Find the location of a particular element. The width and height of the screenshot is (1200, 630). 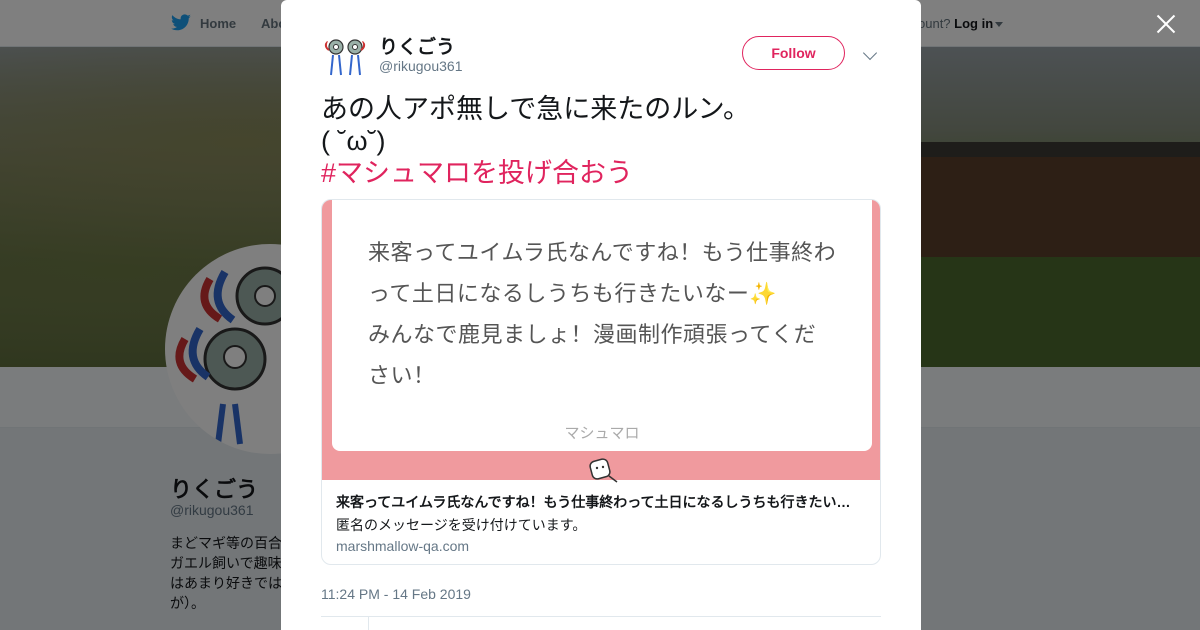

card-quote-text: みんなで鹿見ましょ！漫画制作頑張ってください！ is located at coordinates (592, 355).